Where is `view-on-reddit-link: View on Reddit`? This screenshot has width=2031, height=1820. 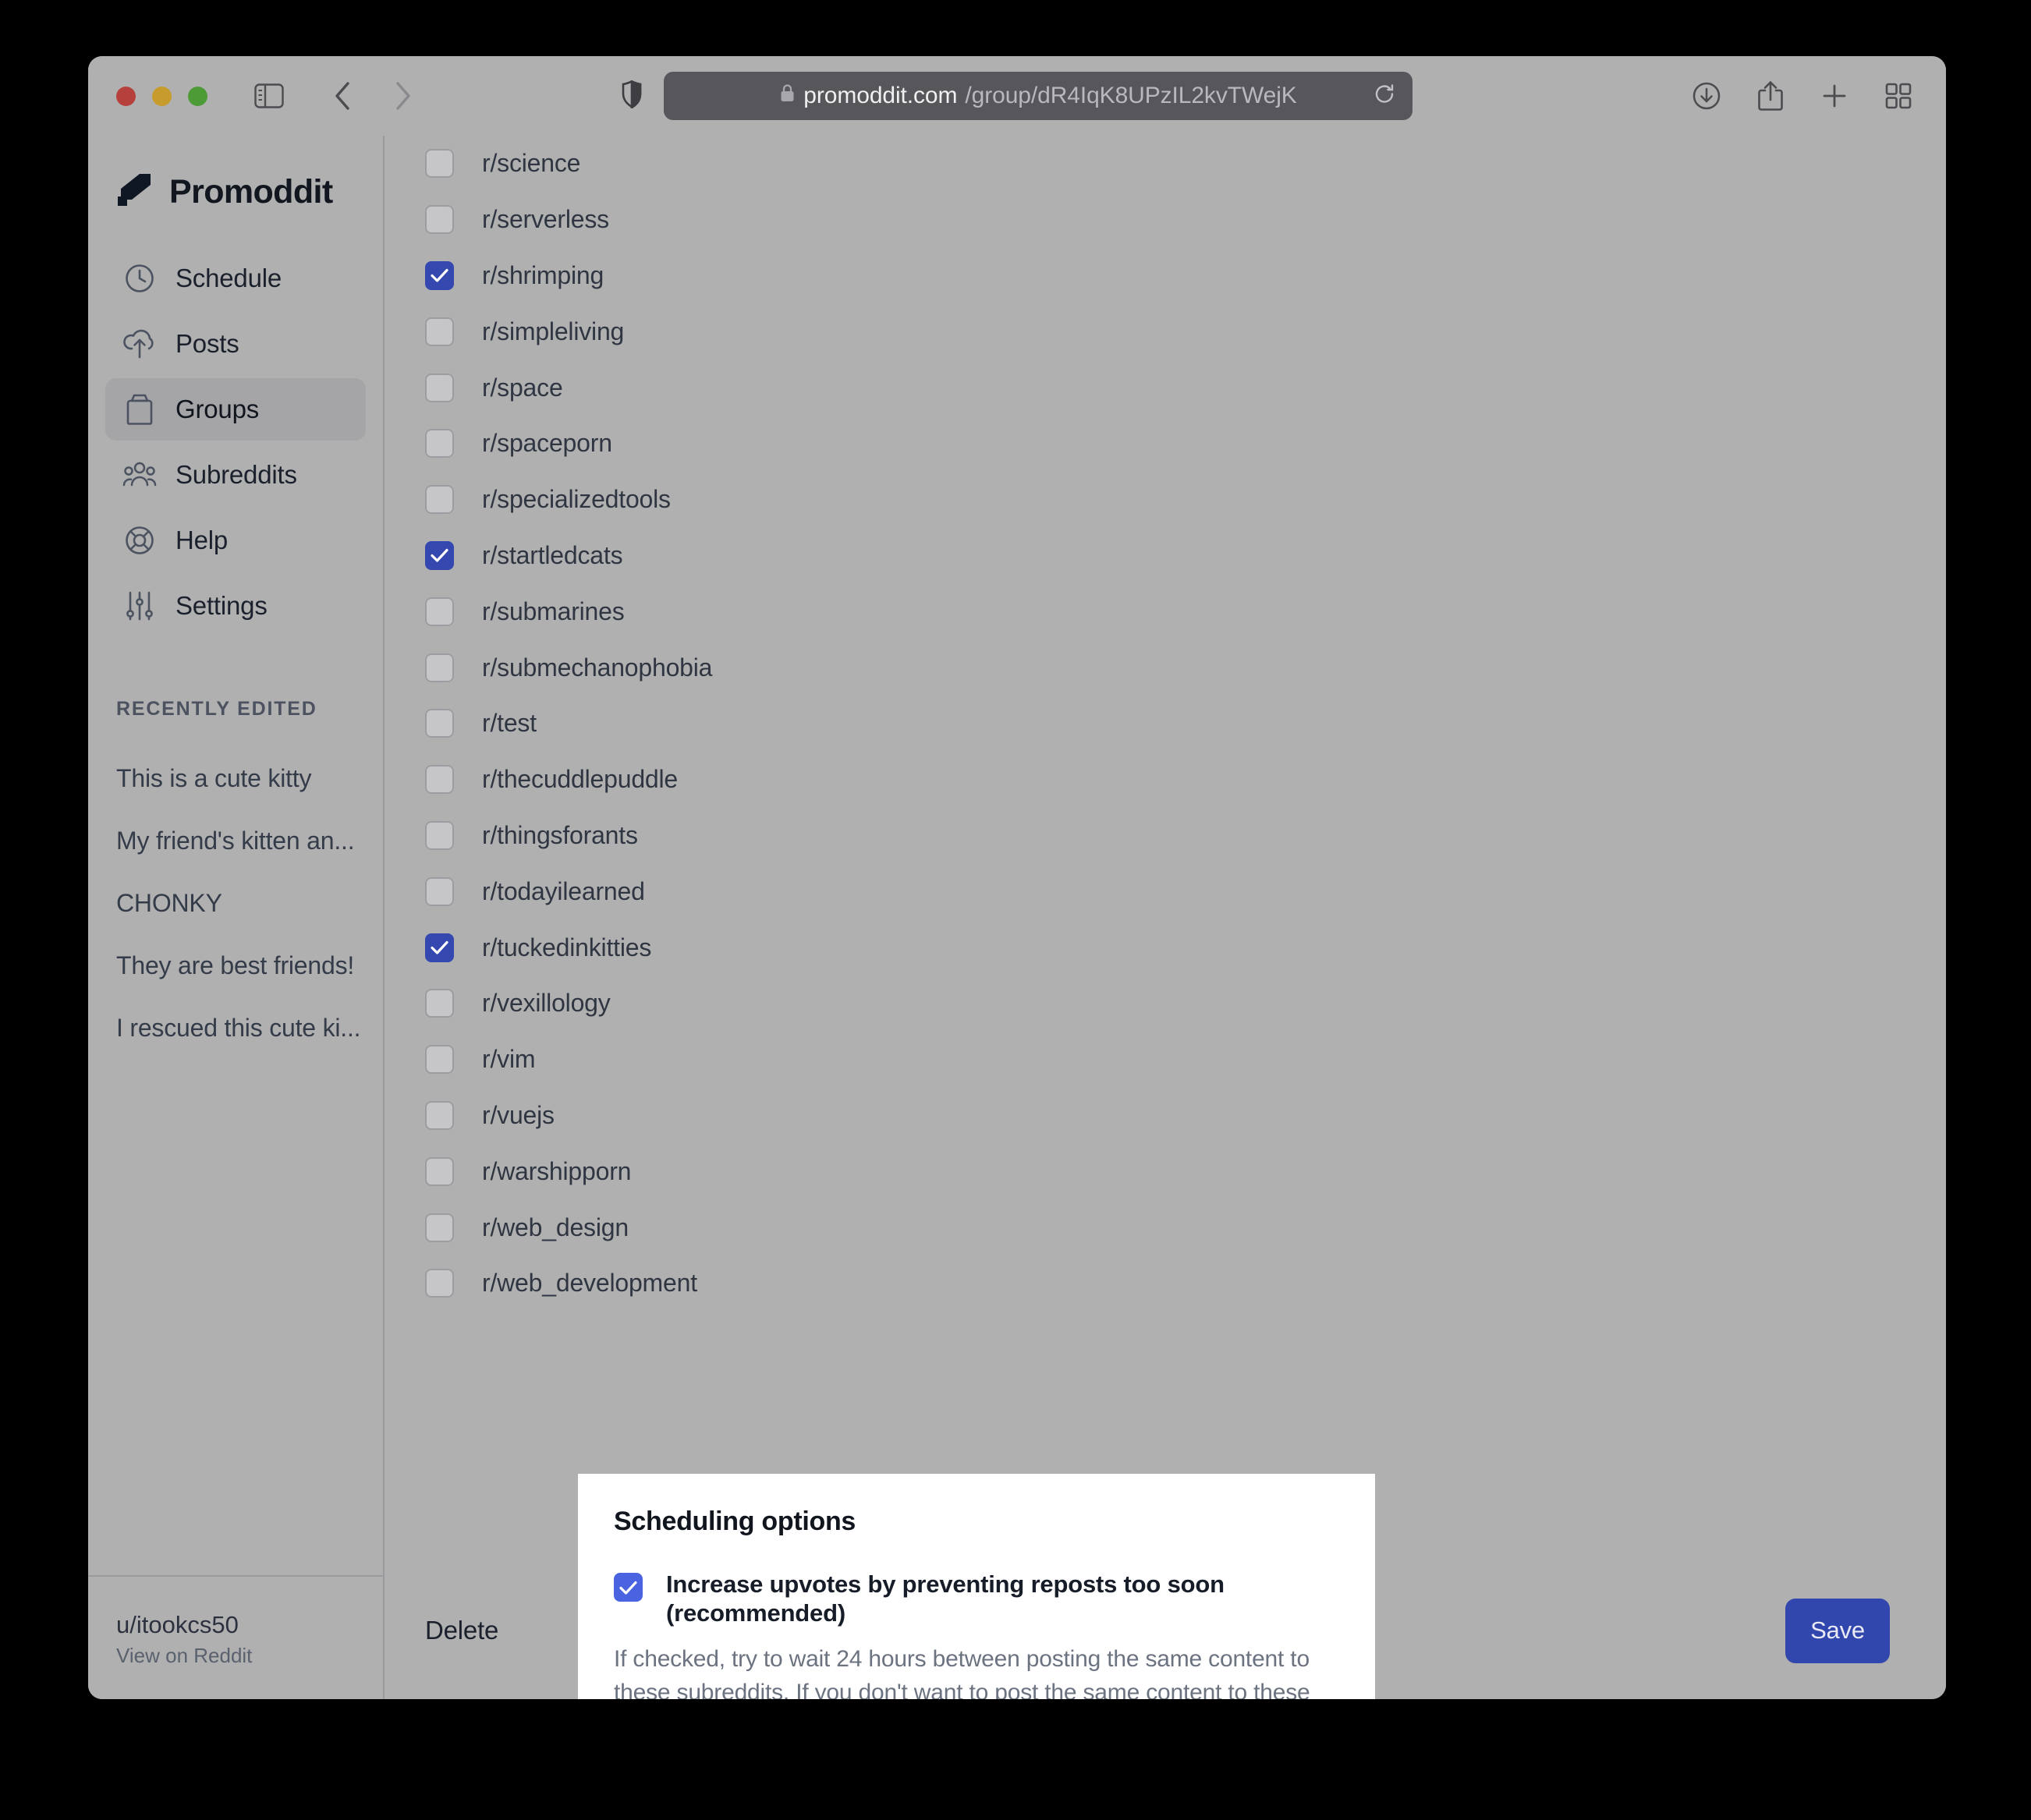
view-on-reddit-link: View on Reddit is located at coordinates (235, 1656).